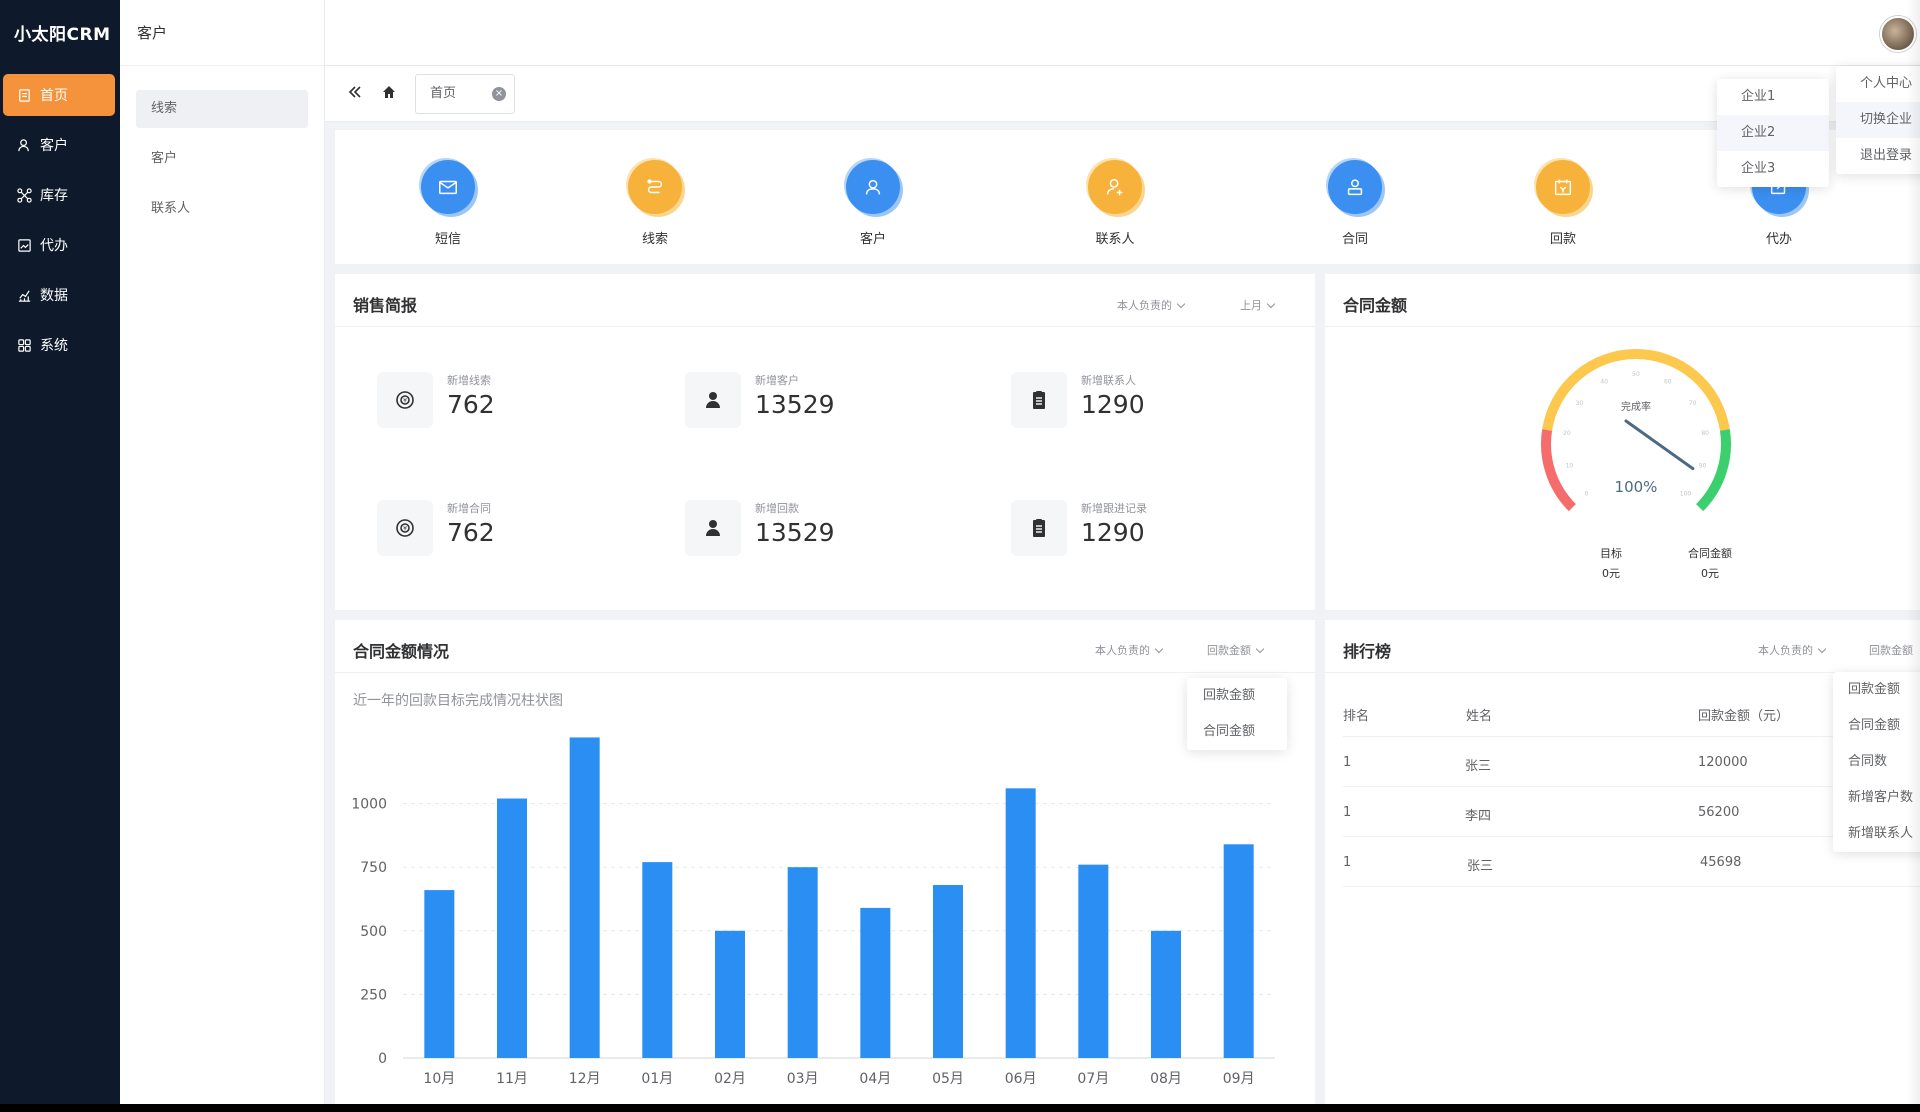 The image size is (1920, 1112). What do you see at coordinates (369, 805) in the screenshot?
I see `y-tick-label: 1000` at bounding box center [369, 805].